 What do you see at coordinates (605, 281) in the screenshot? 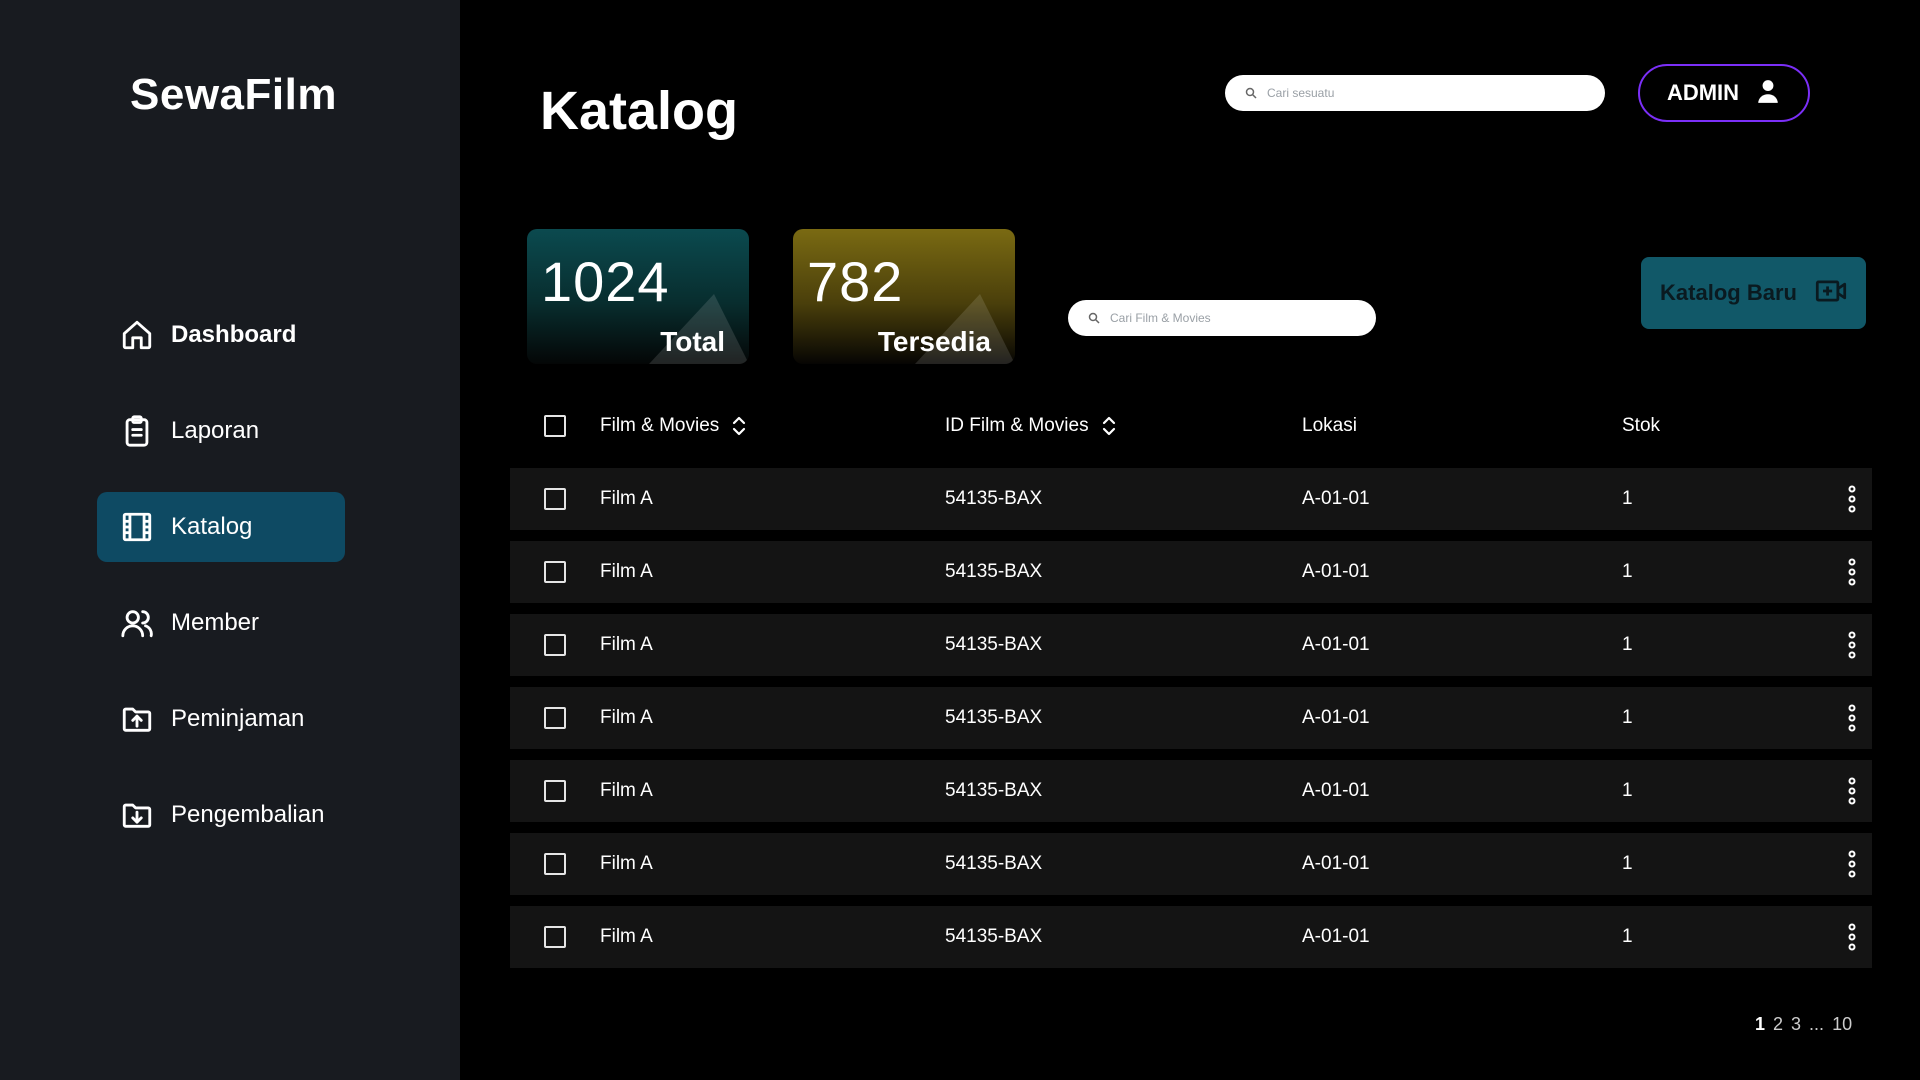
I see `stat-value: 1024` at bounding box center [605, 281].